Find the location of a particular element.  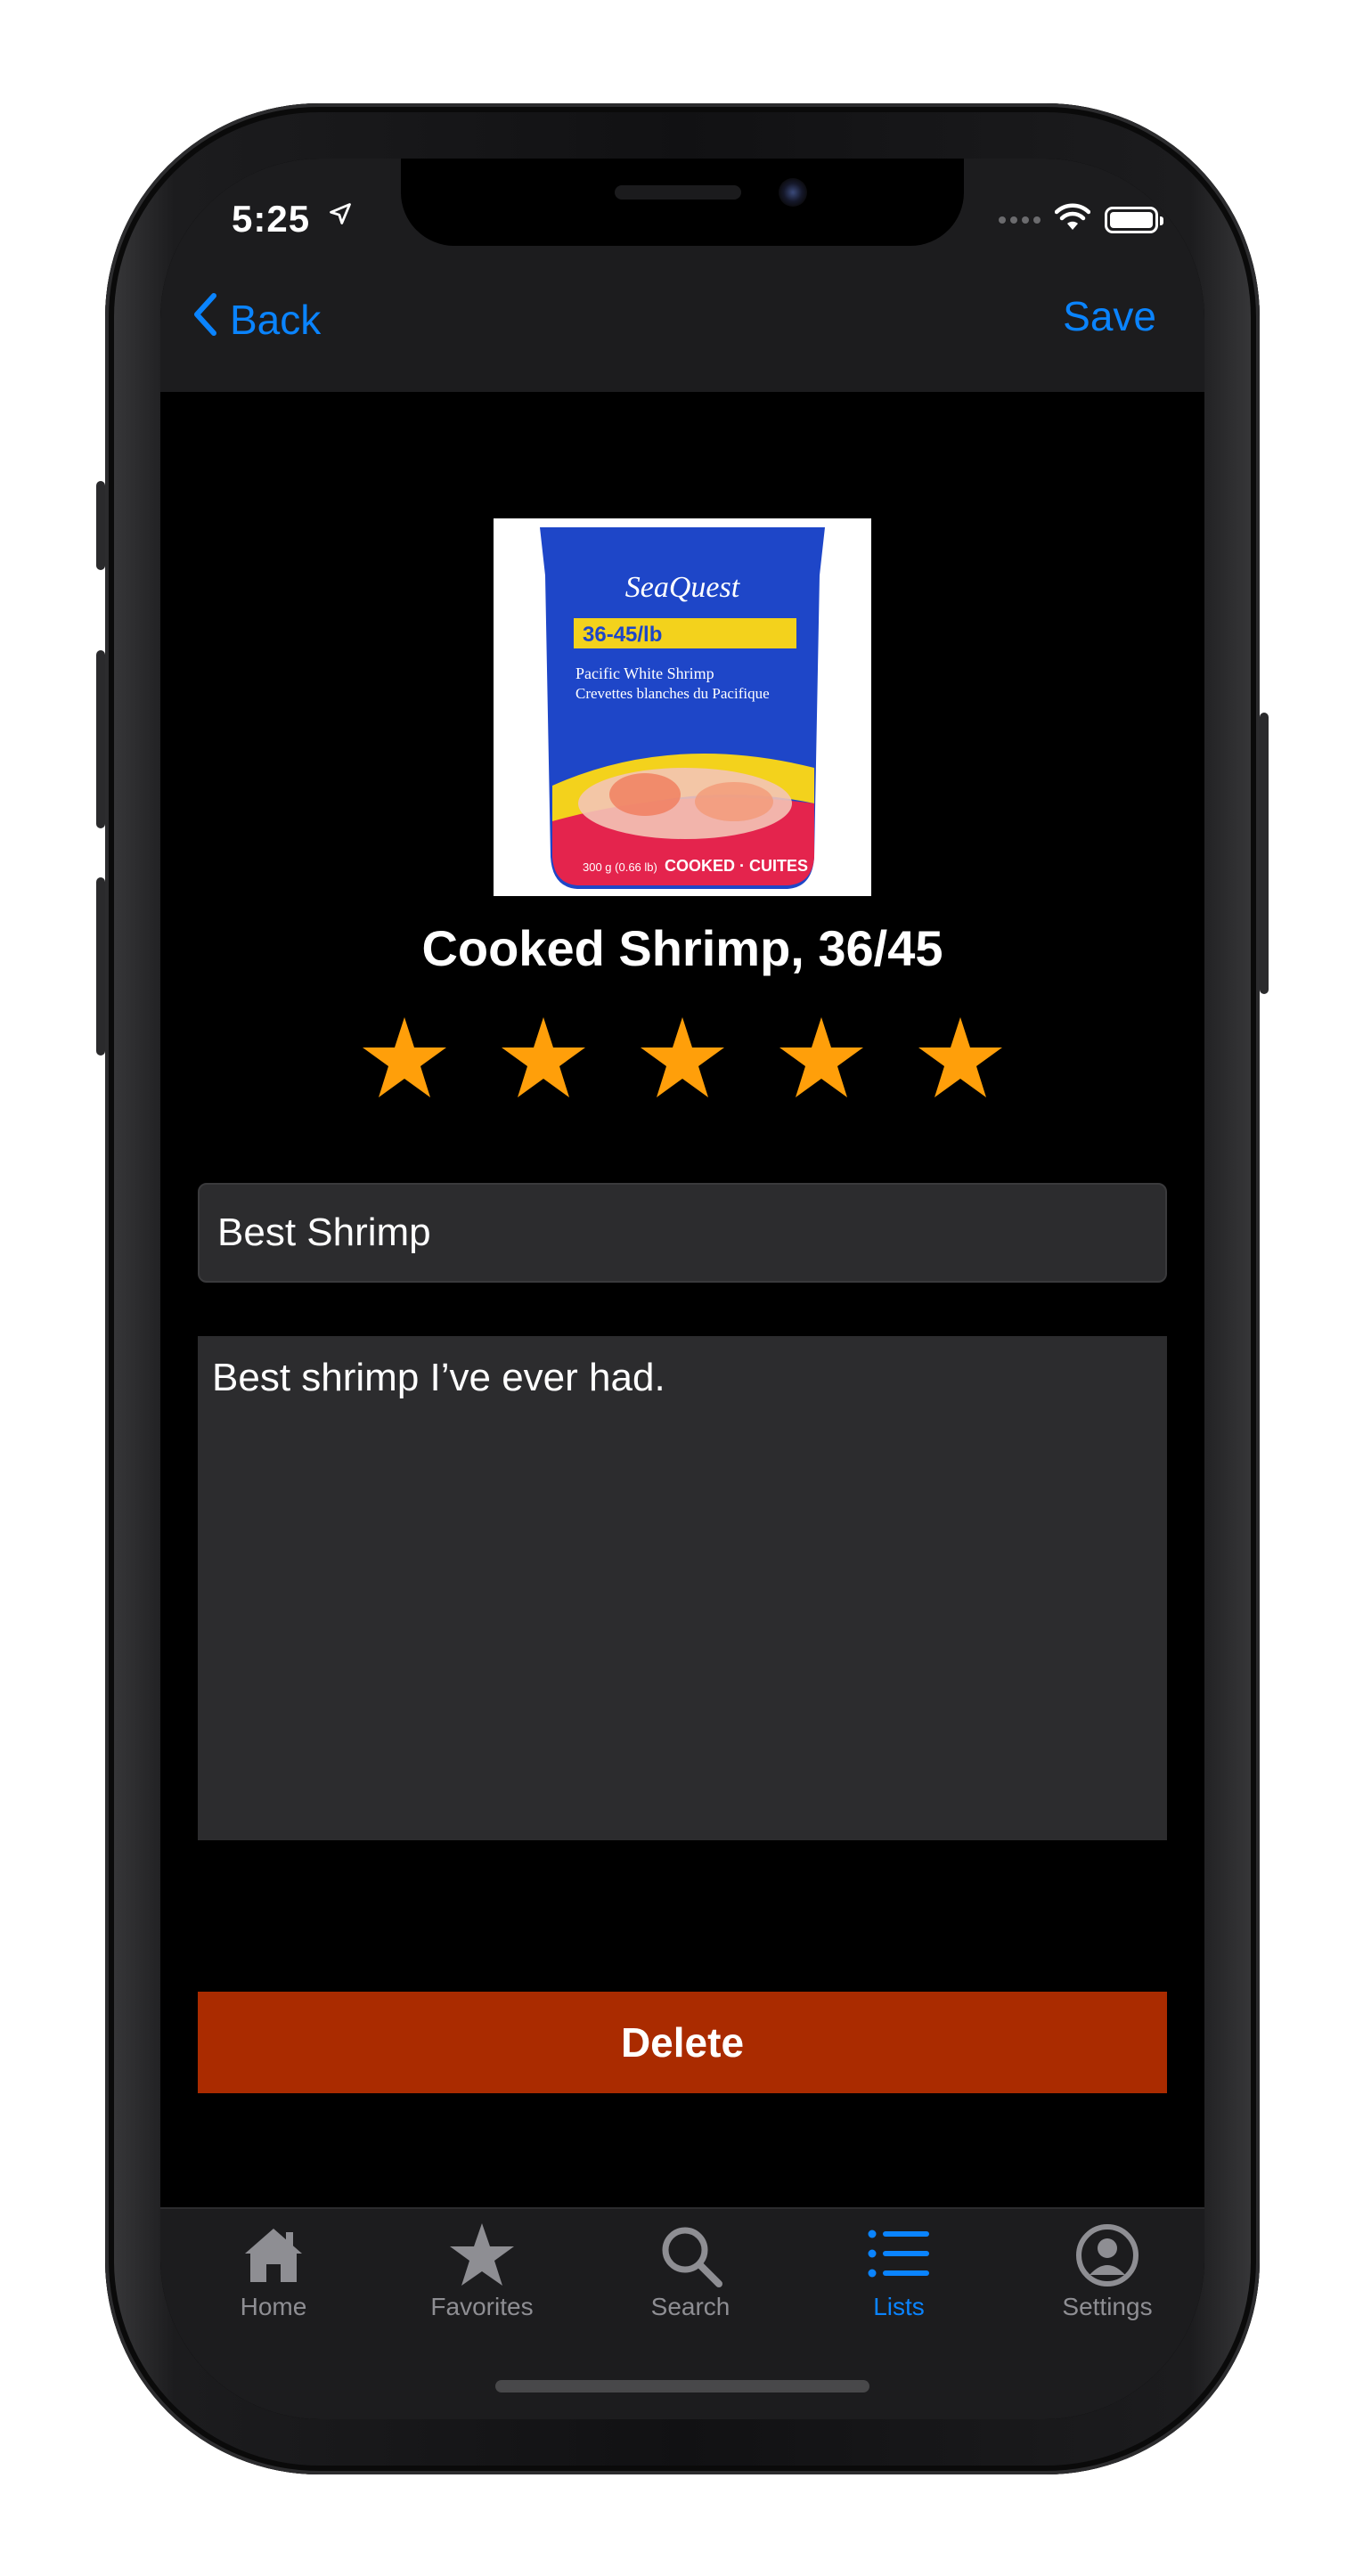

tab-settings: Settings is located at coordinates (1104, 2284).